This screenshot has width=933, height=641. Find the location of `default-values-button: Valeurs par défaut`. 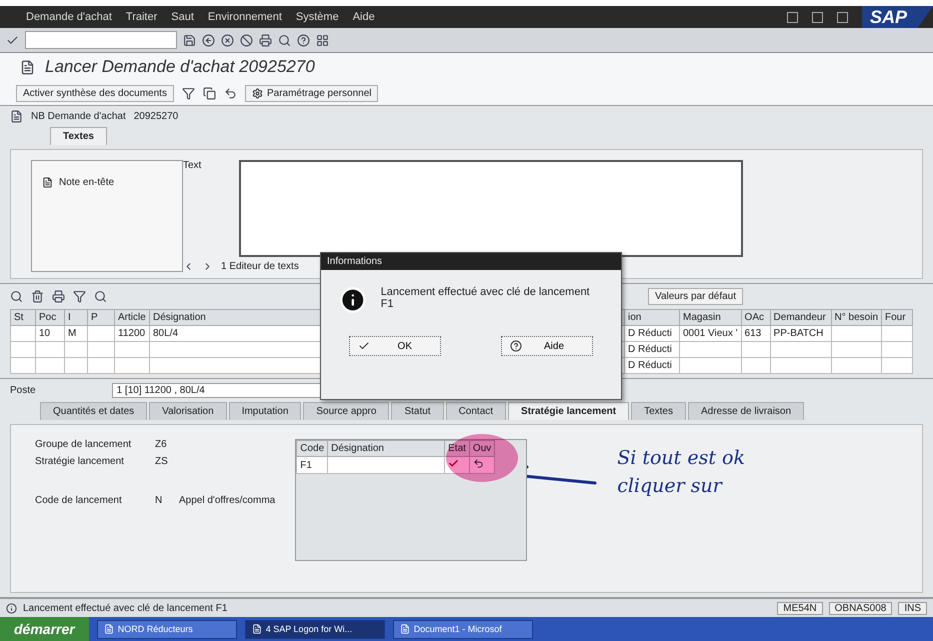

default-values-button: Valeurs par défaut is located at coordinates (695, 296).